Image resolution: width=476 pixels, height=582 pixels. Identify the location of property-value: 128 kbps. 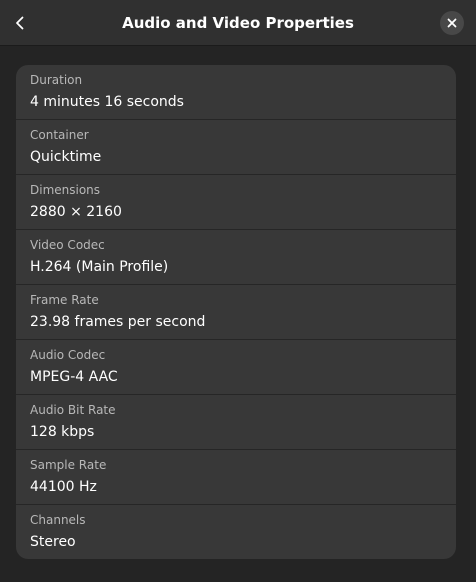
(62, 432).